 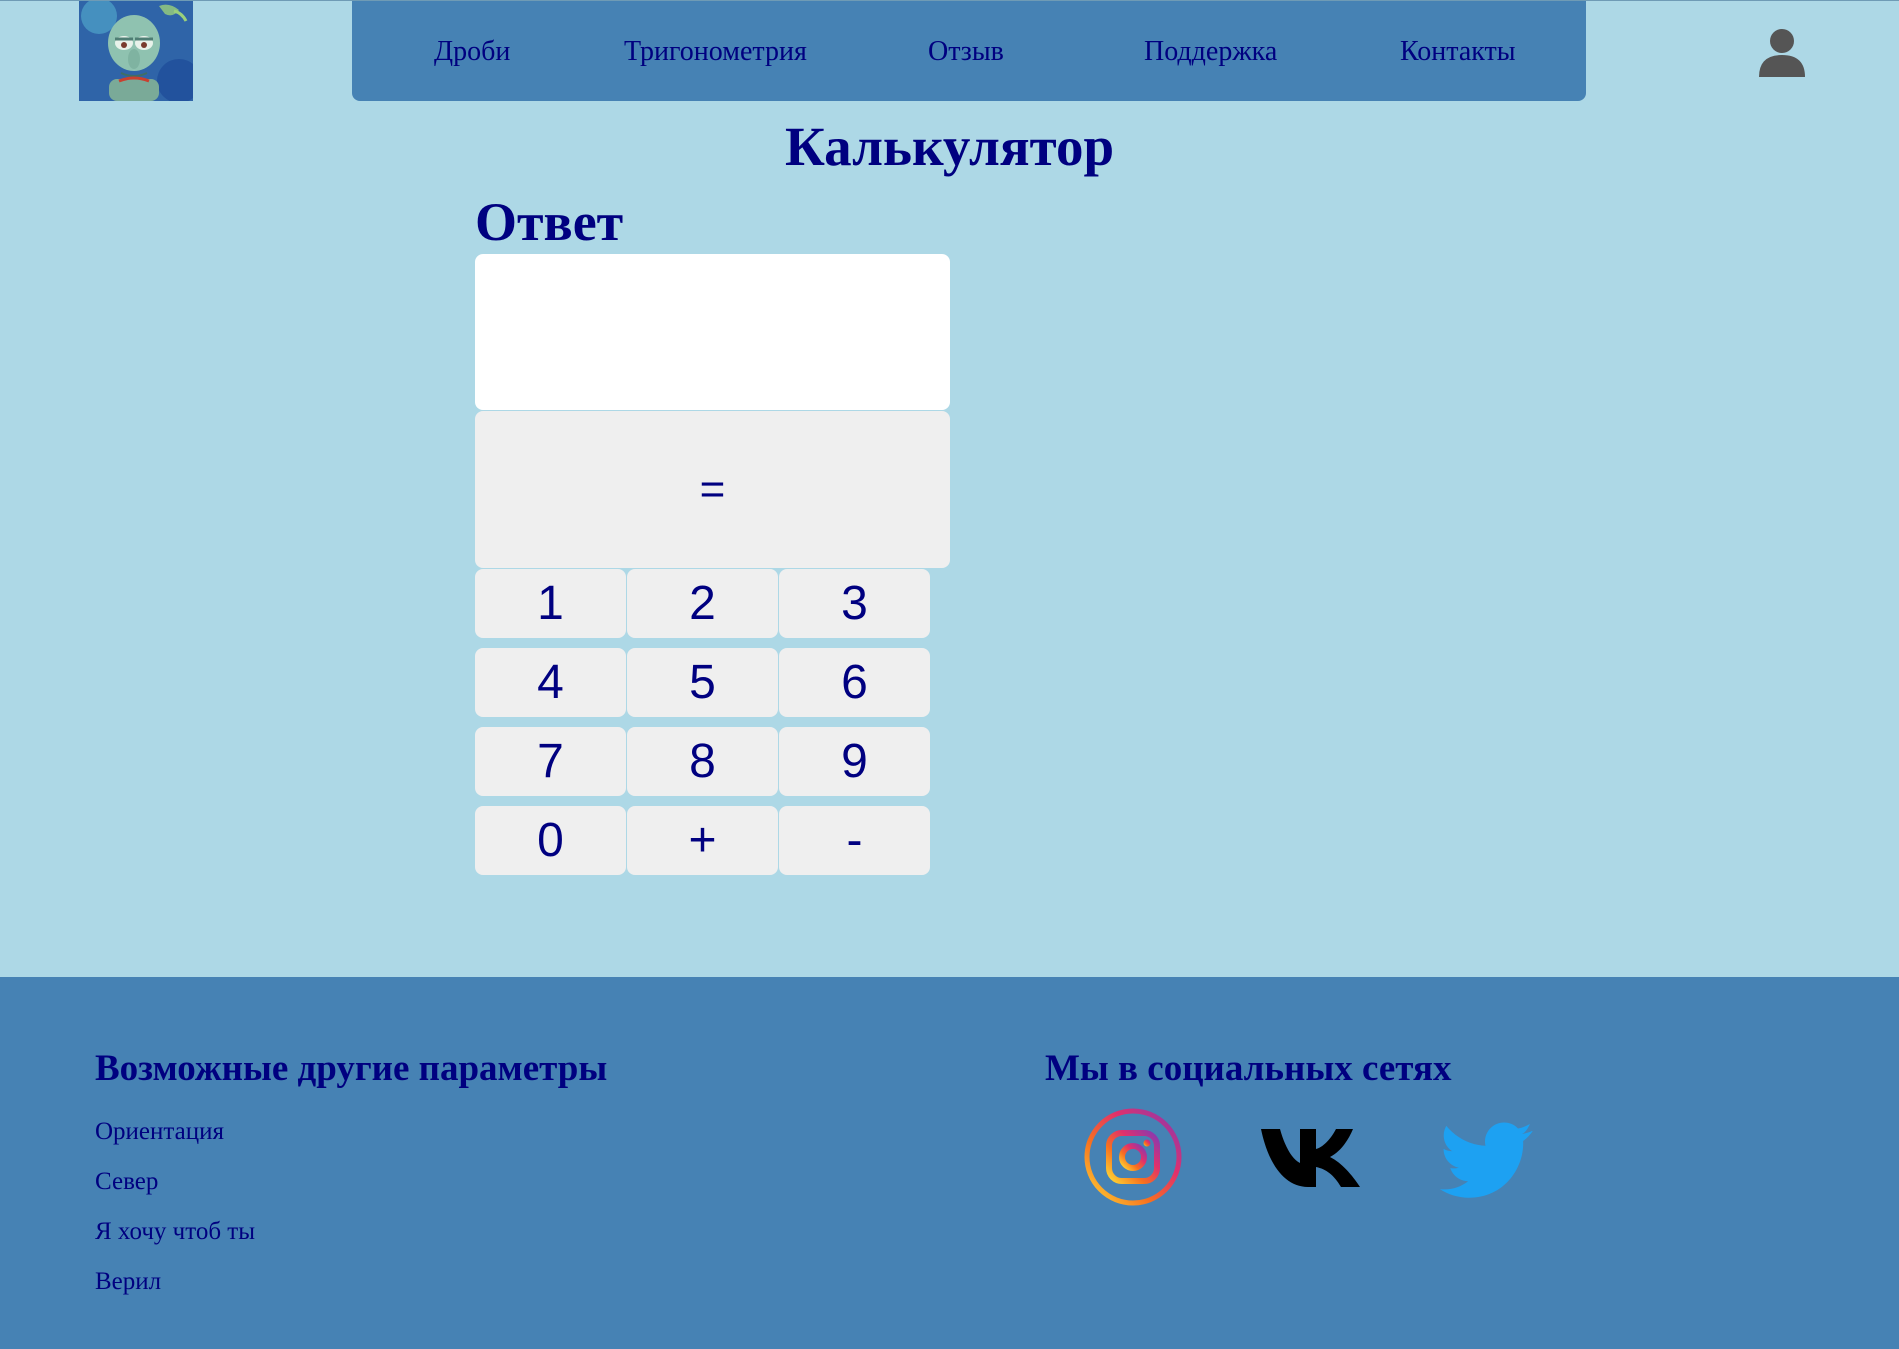 What do you see at coordinates (854, 840) in the screenshot?
I see `minus-button: -` at bounding box center [854, 840].